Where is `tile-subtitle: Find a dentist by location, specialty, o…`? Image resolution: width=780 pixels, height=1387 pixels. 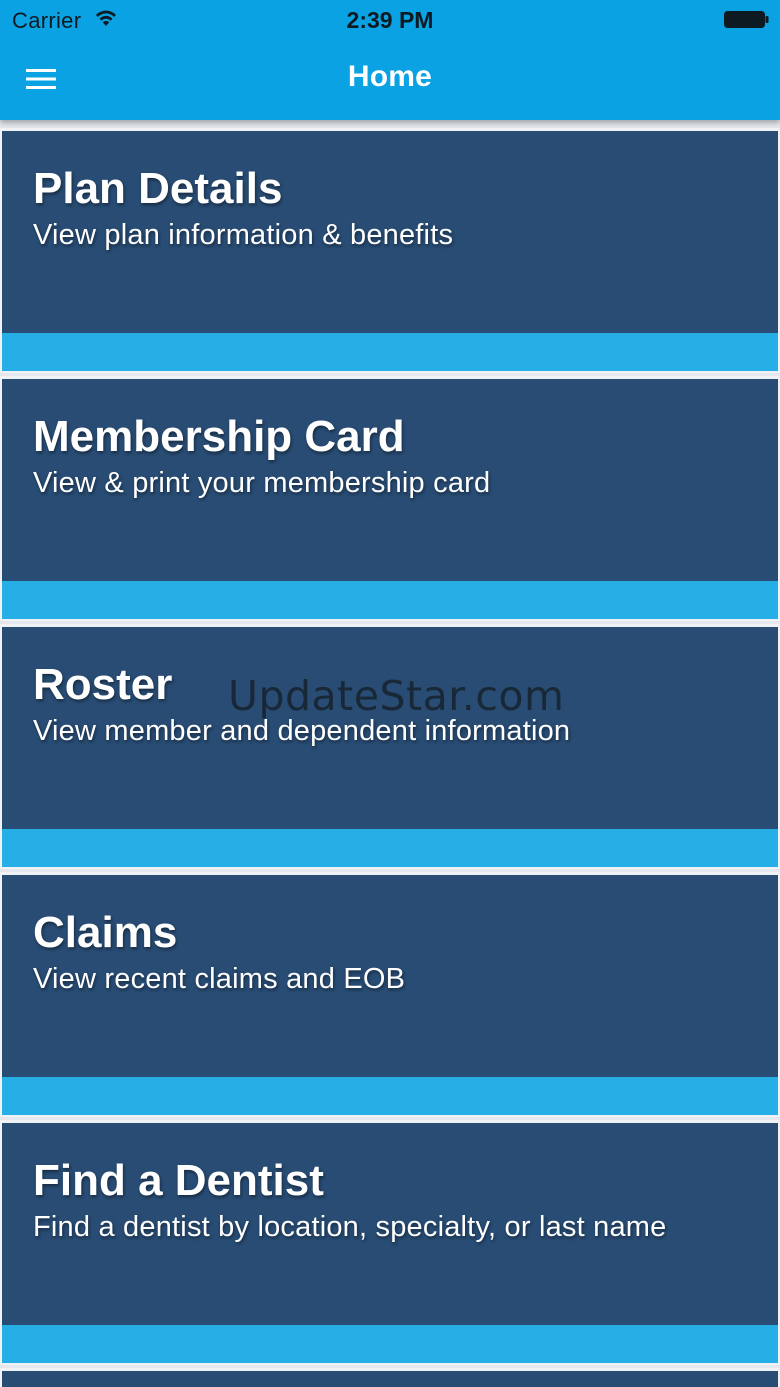 tile-subtitle: Find a dentist by location, specialty, o… is located at coordinates (350, 1227).